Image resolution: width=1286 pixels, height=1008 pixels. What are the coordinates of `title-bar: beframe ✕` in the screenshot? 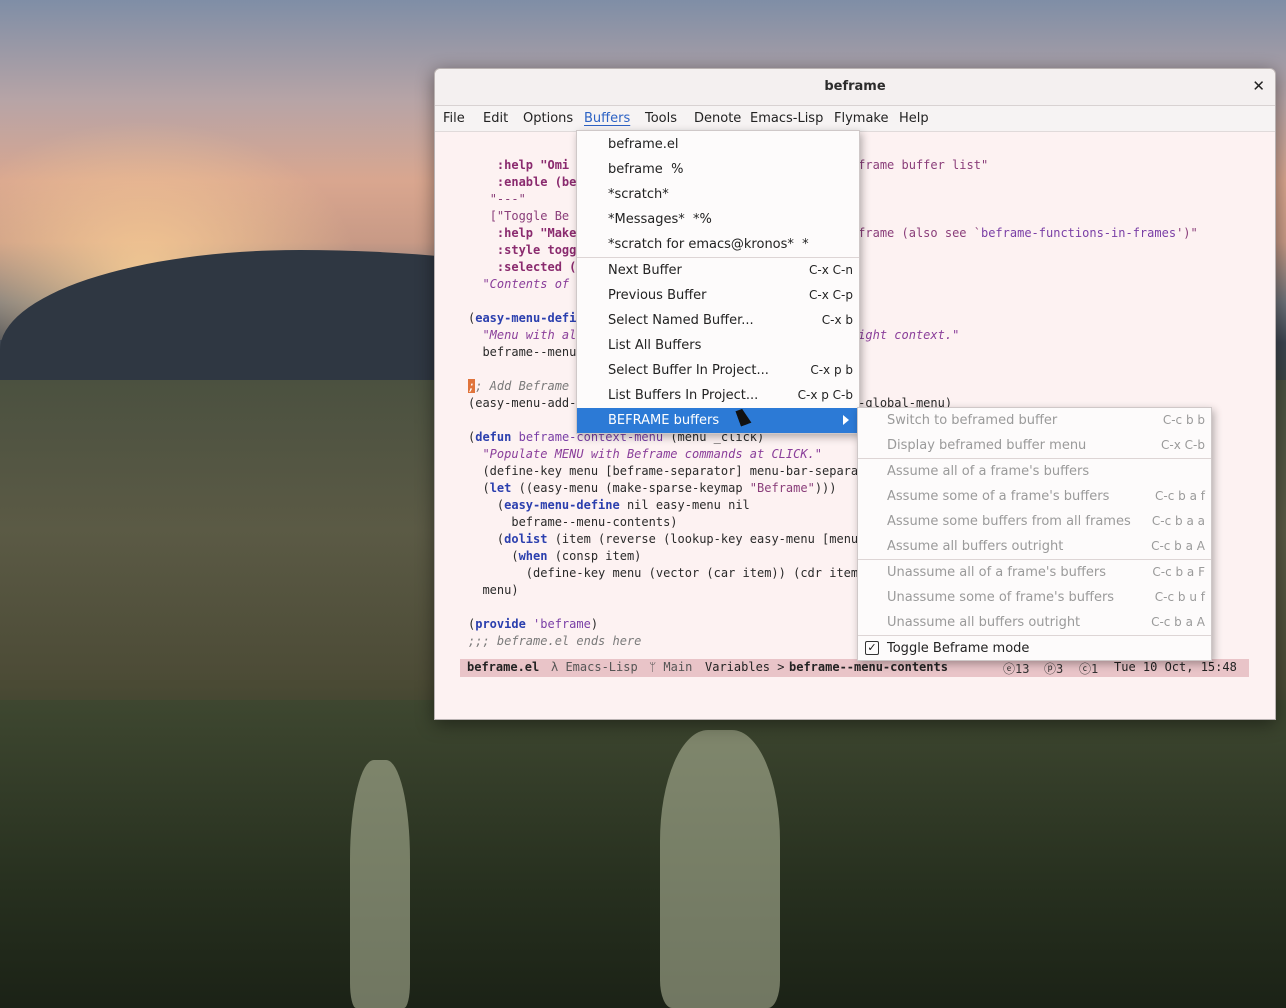 It's located at (855, 87).